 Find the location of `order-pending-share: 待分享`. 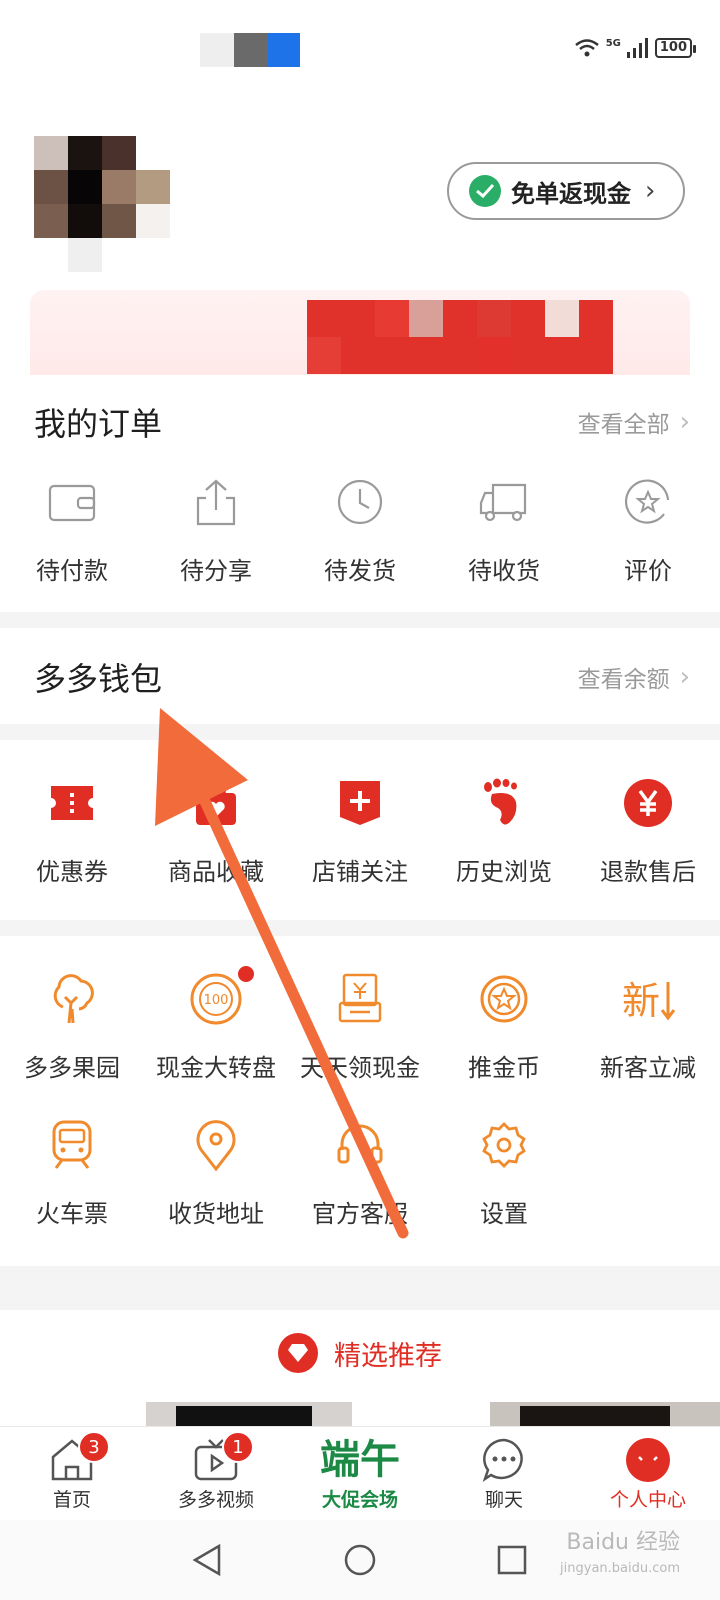

order-pending-share: 待分享 is located at coordinates (216, 528).